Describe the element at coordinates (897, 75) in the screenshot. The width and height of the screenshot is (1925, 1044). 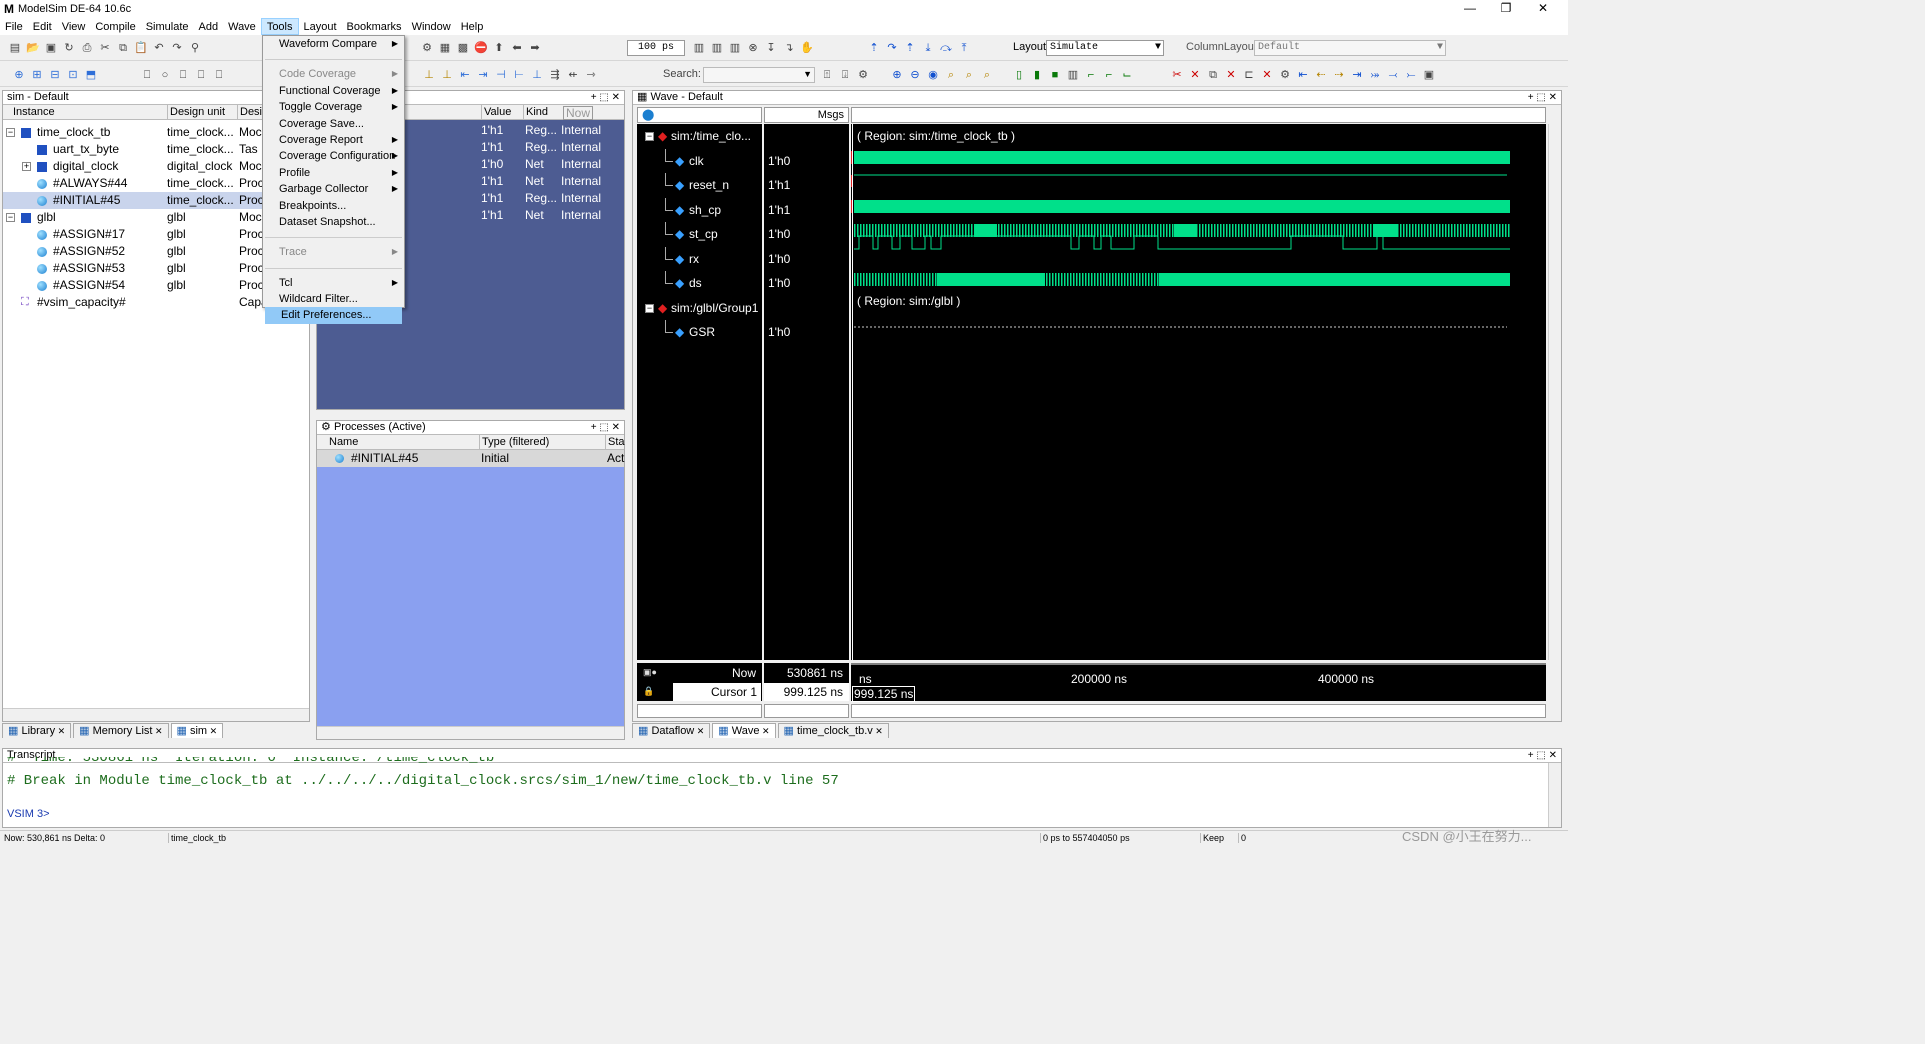
I see `zoom-in-icon: ⊕` at that location.